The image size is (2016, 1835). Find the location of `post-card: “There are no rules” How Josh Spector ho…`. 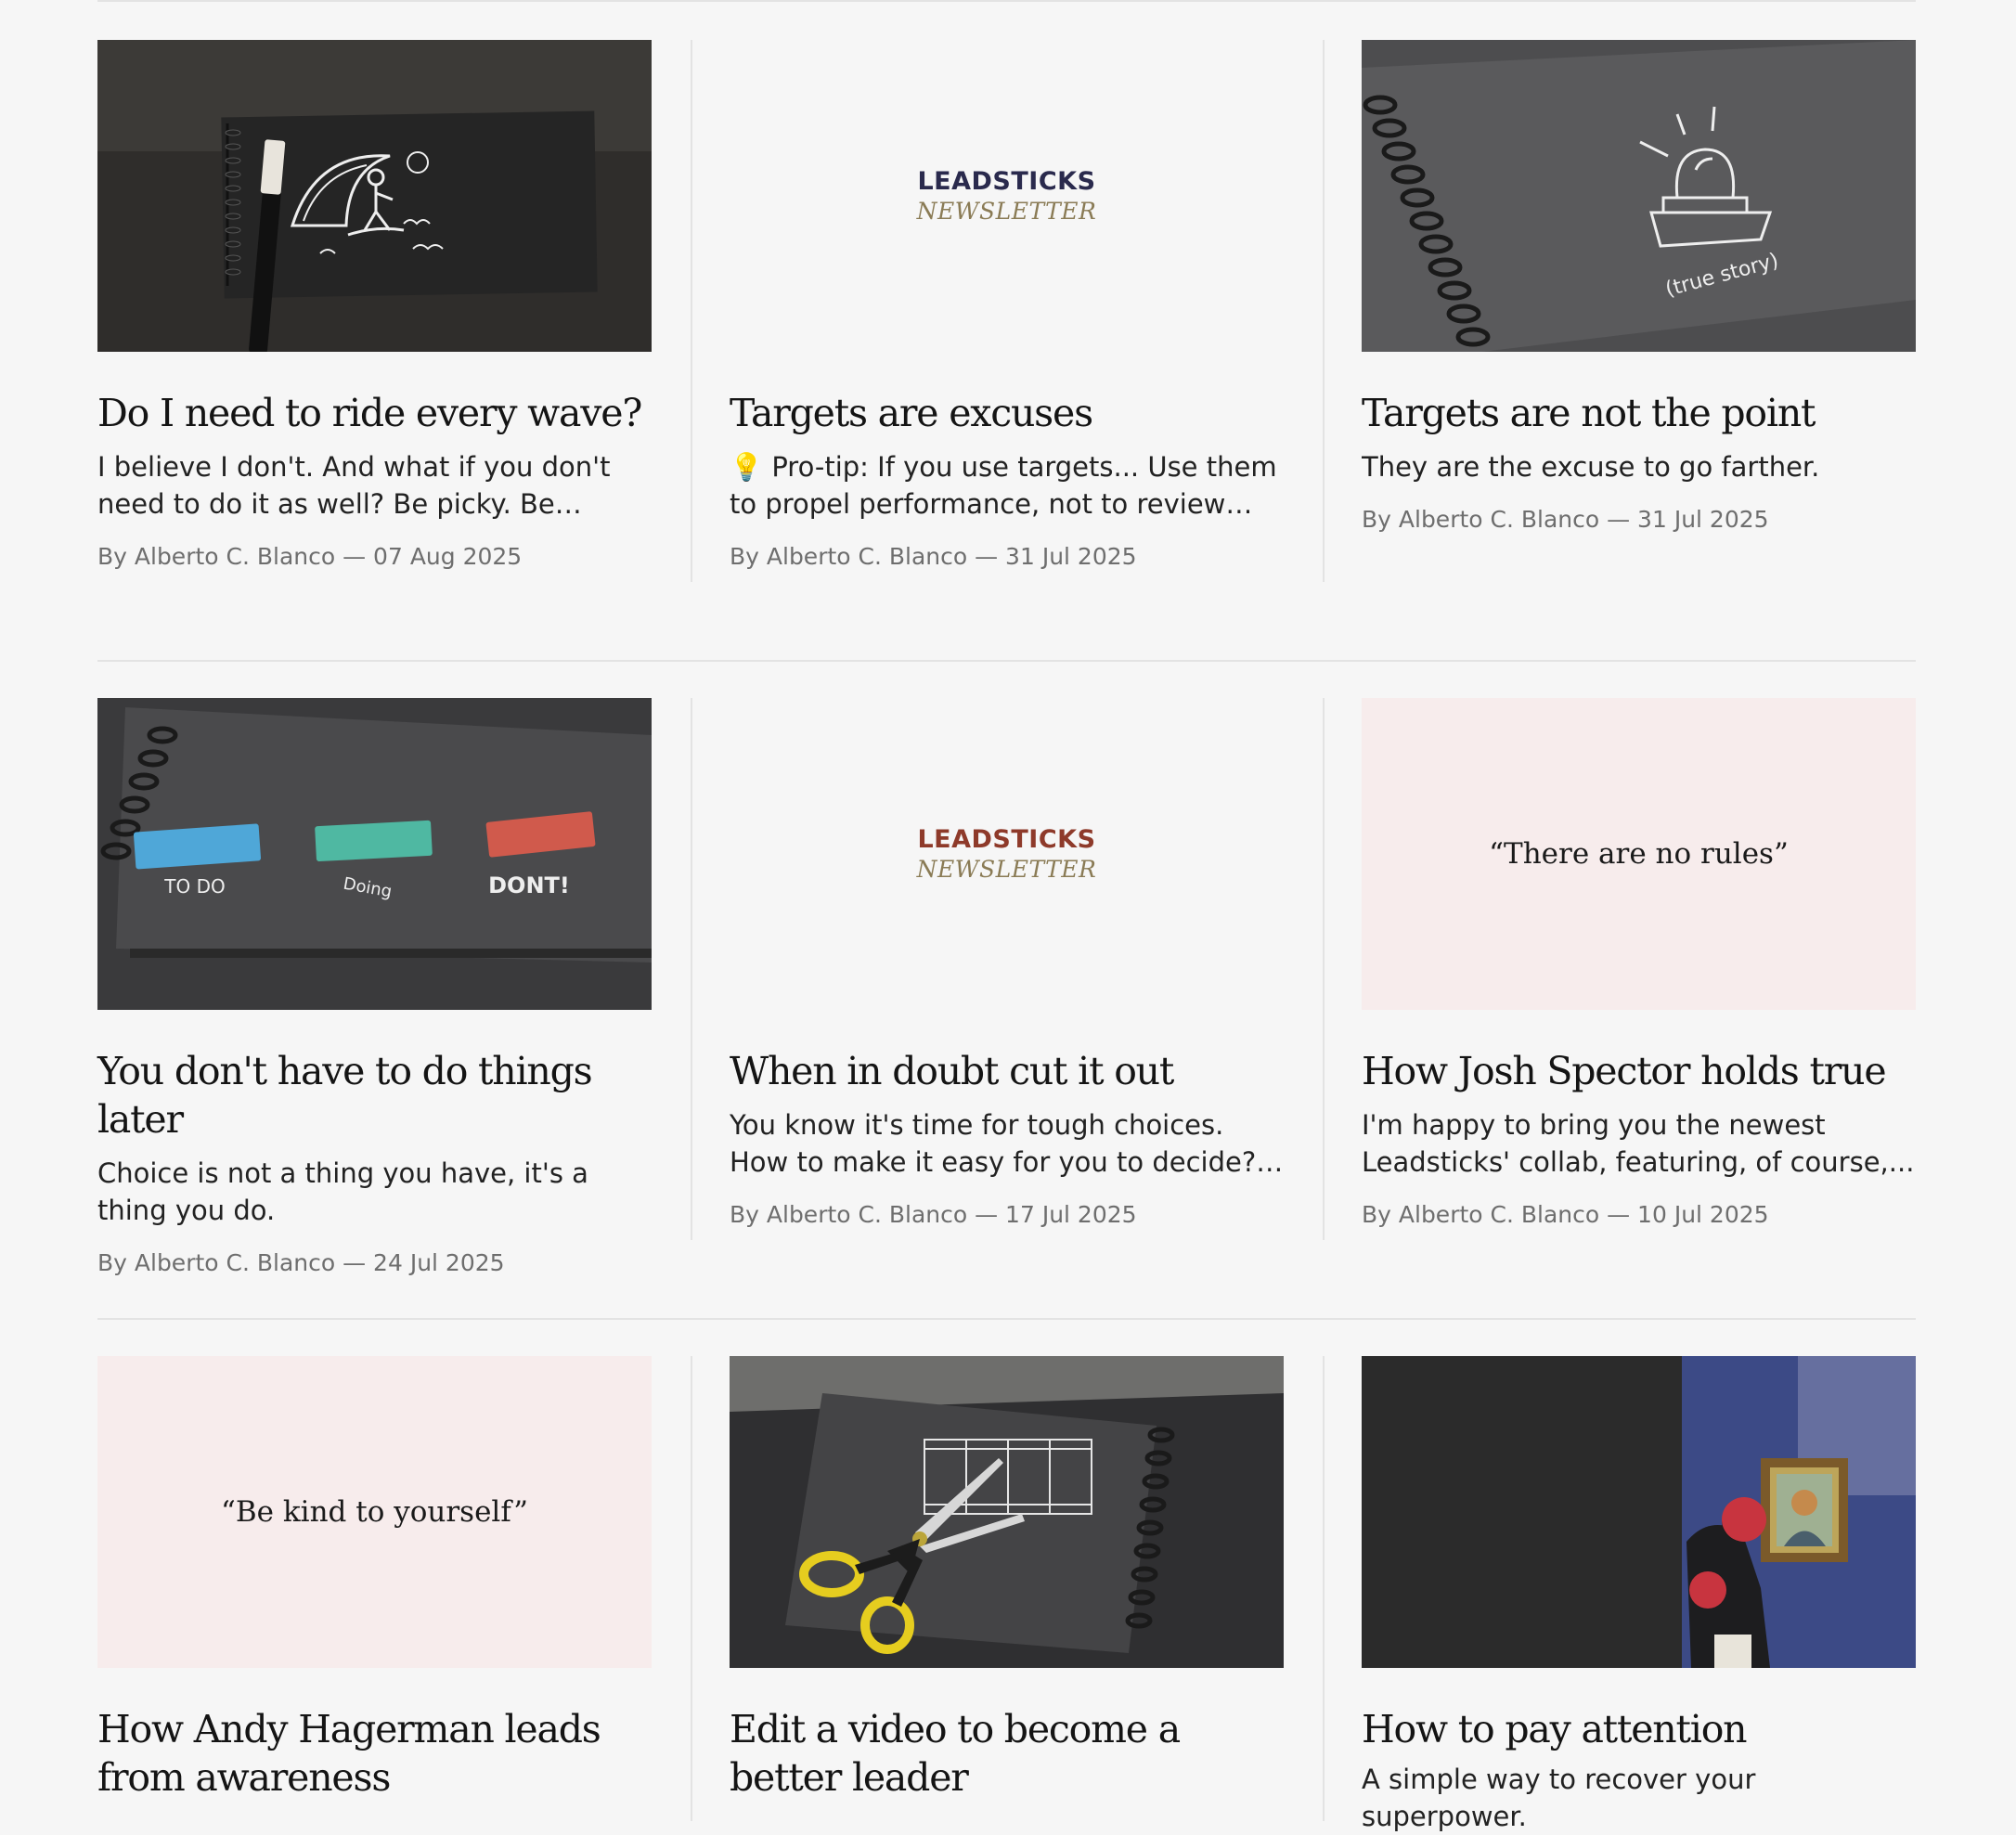

post-card: “There are no rules” How Josh Spector ho… is located at coordinates (1639, 965).